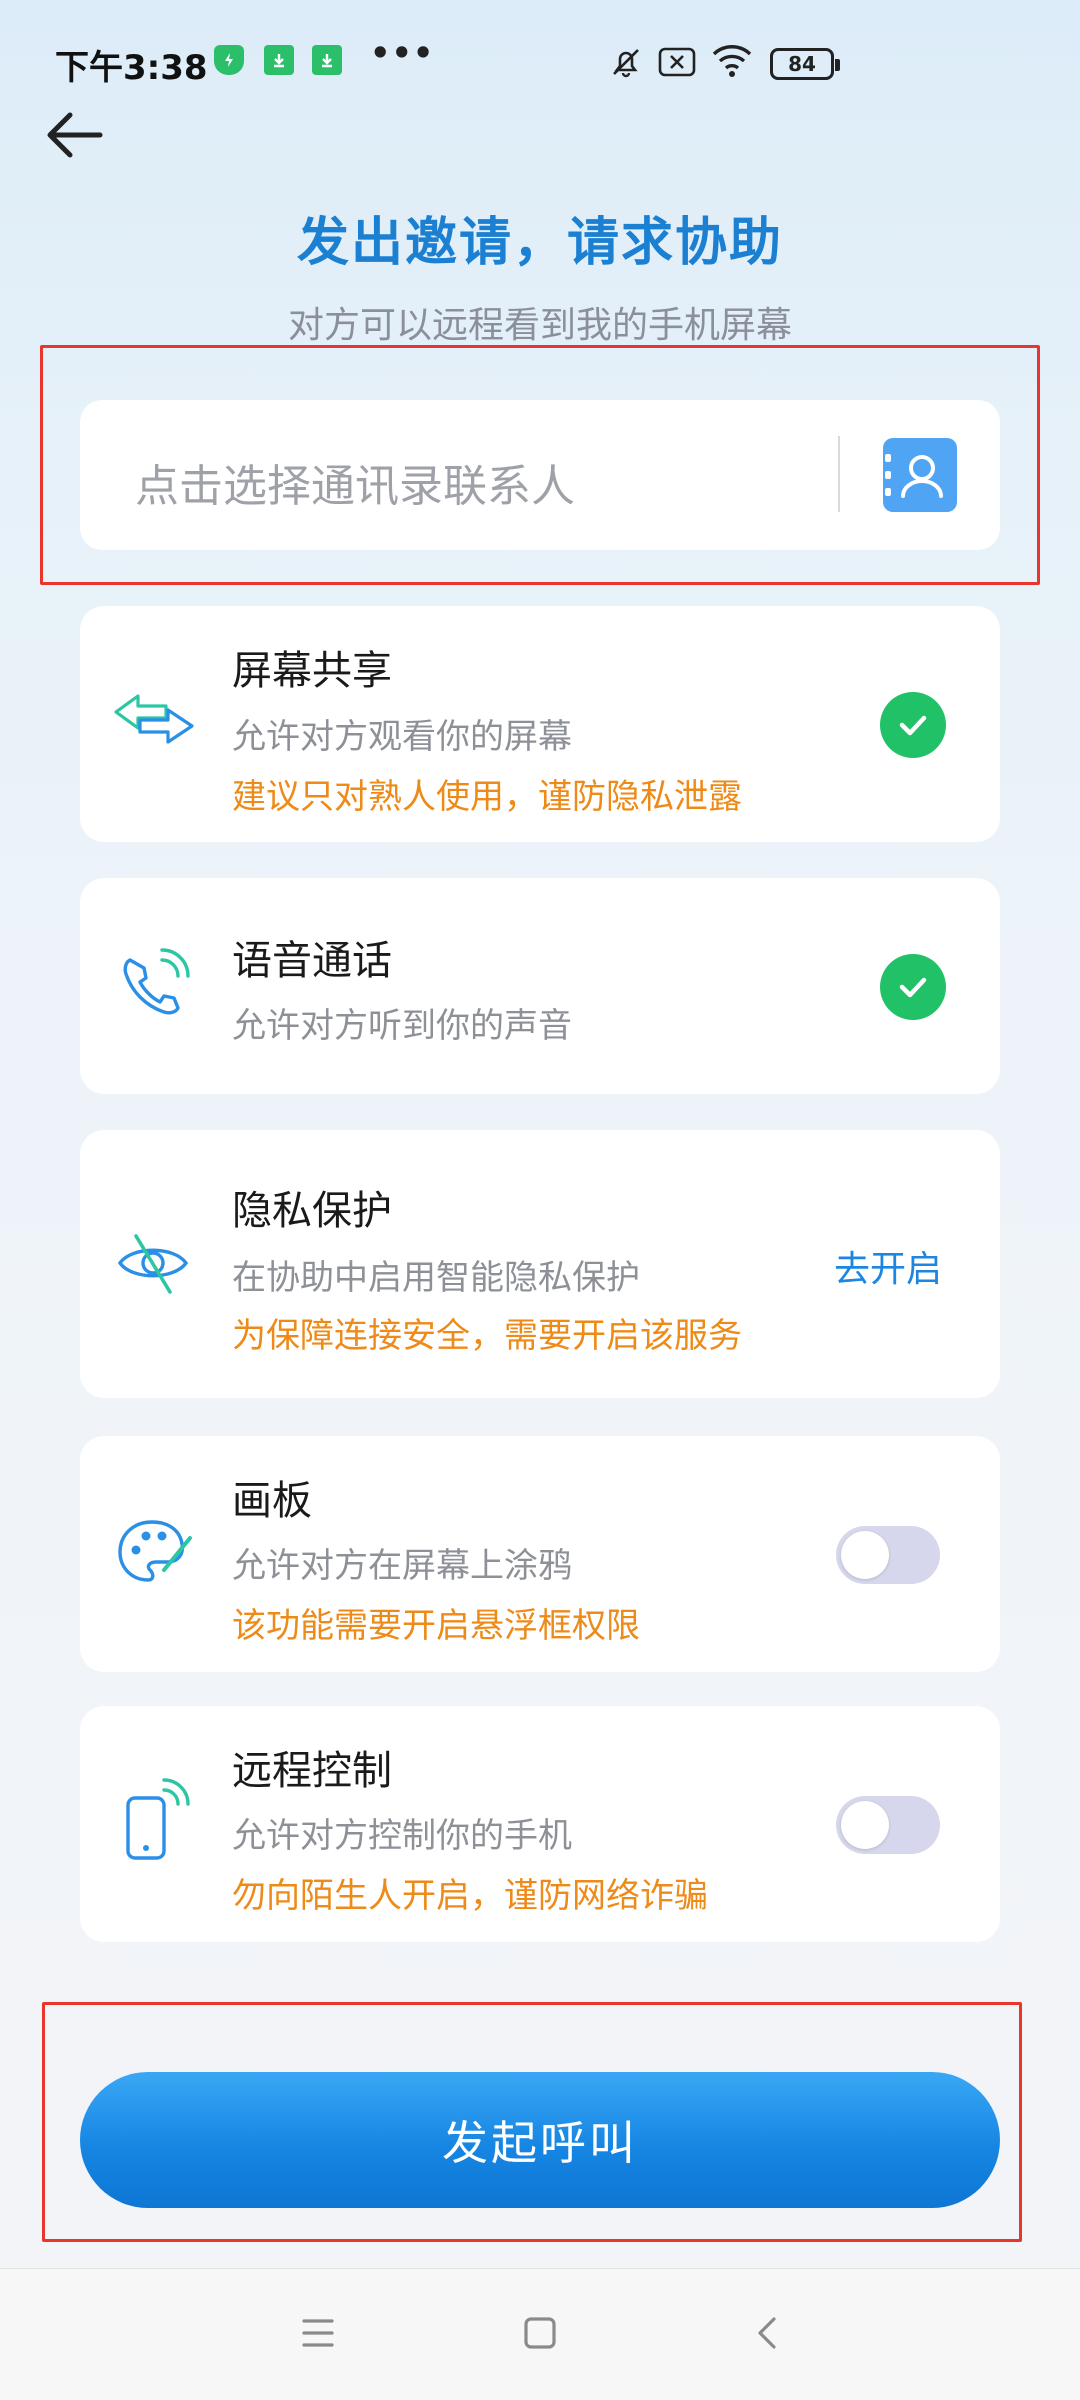 The width and height of the screenshot is (1080, 2400). What do you see at coordinates (153, 719) in the screenshot?
I see `swap-arrows-icon` at bounding box center [153, 719].